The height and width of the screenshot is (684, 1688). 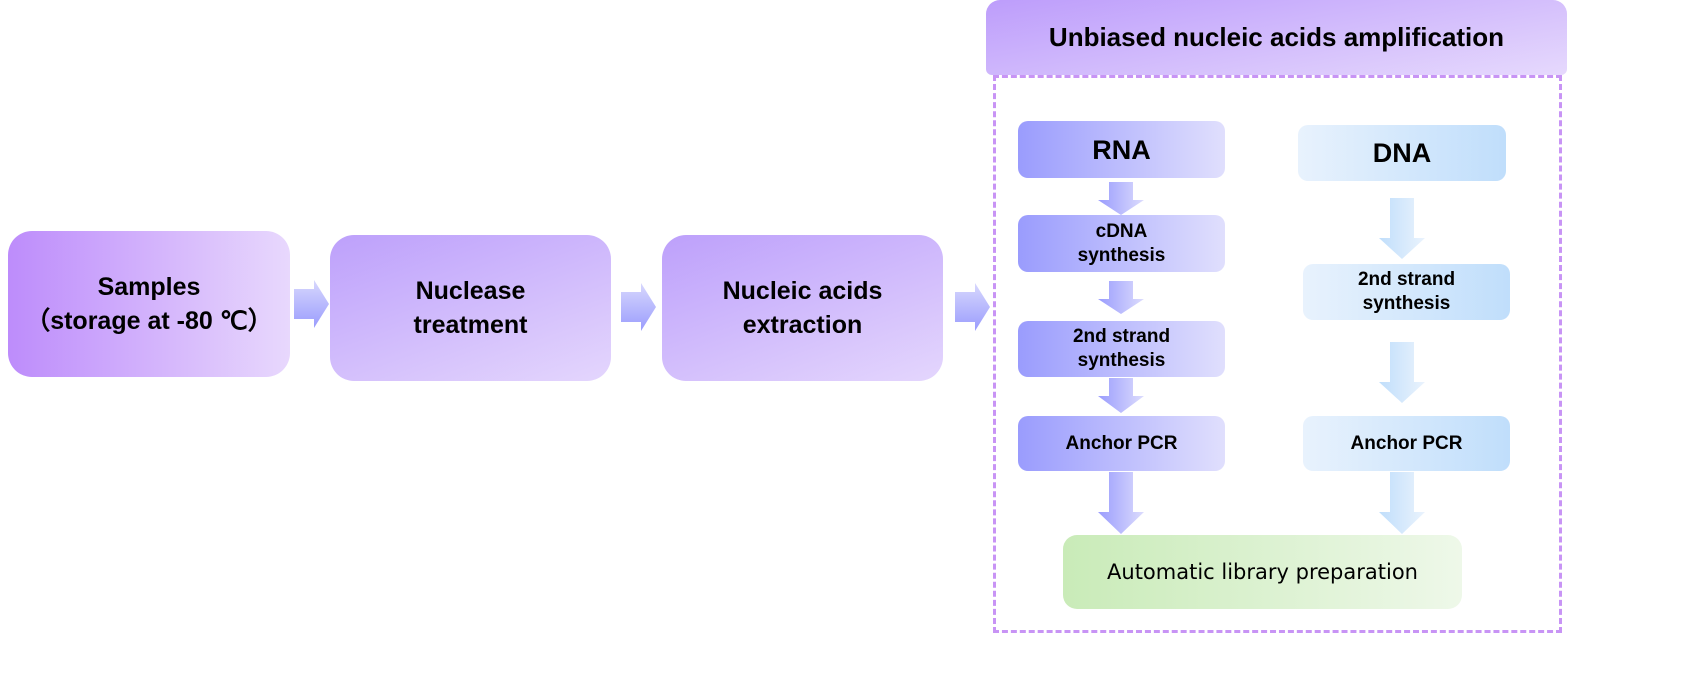 What do you see at coordinates (149, 287) in the screenshot?
I see `step-samples-title: Samples` at bounding box center [149, 287].